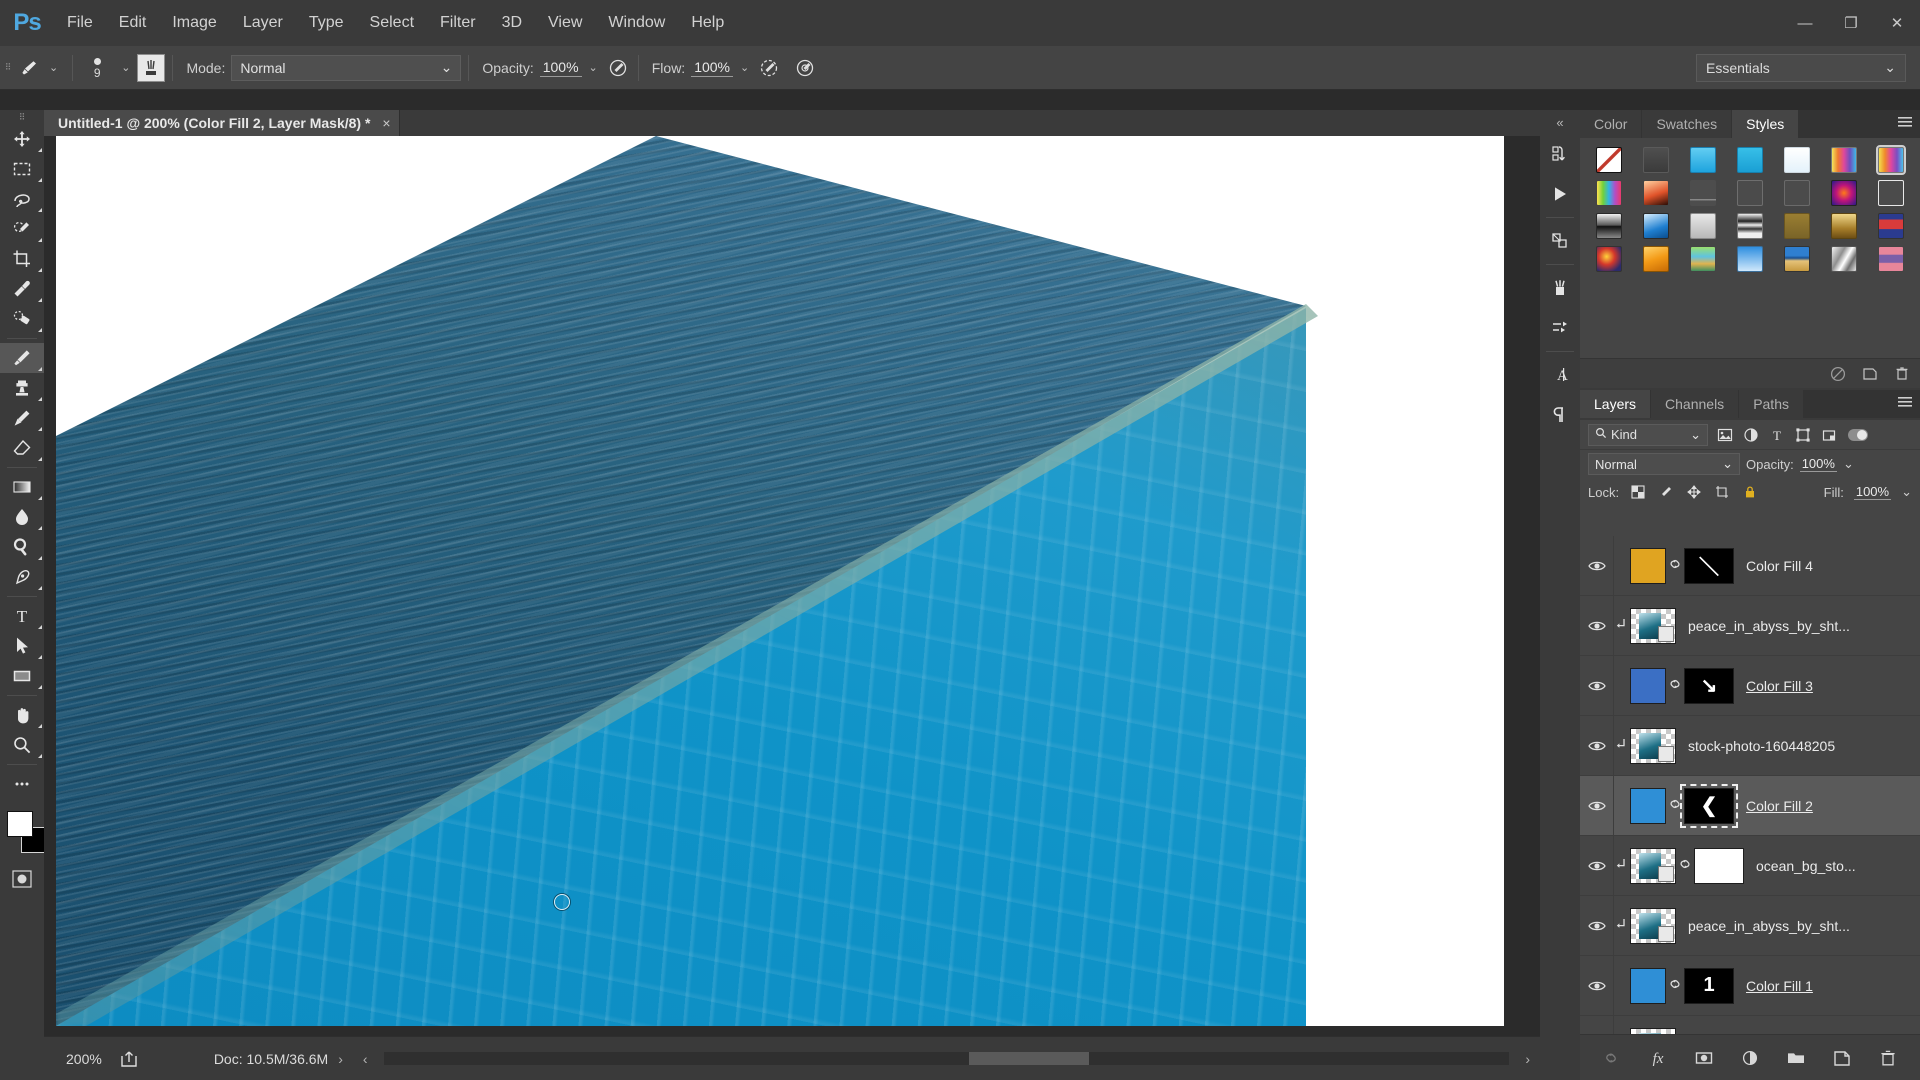 The height and width of the screenshot is (1080, 1920). I want to click on history-panel-icon, so click(1560, 154).